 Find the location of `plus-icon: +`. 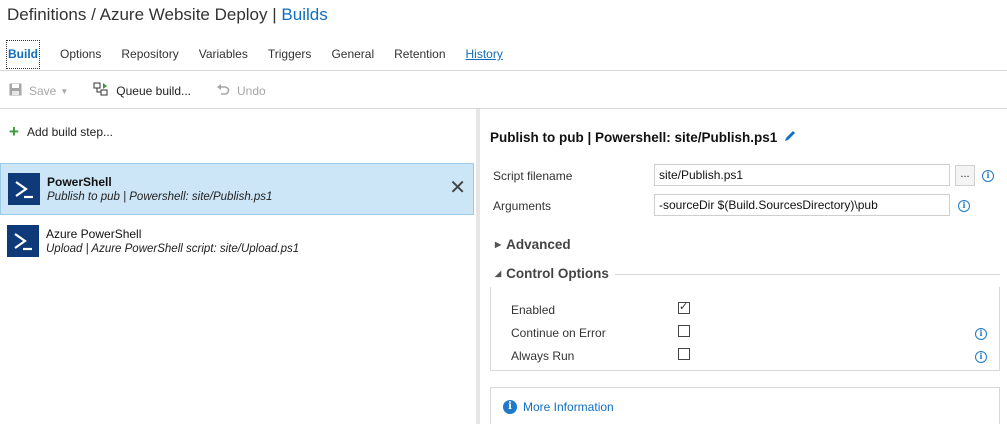

plus-icon: + is located at coordinates (14, 131).